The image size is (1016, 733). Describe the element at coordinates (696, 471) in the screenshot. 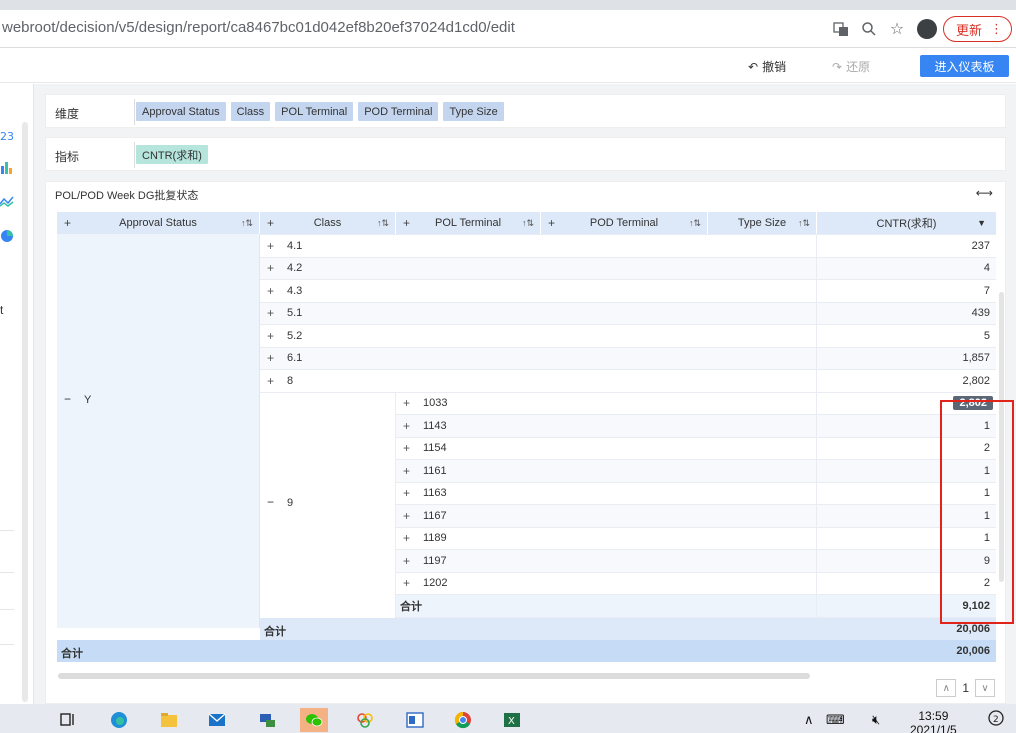

I see `table-row: + 1161 1` at that location.